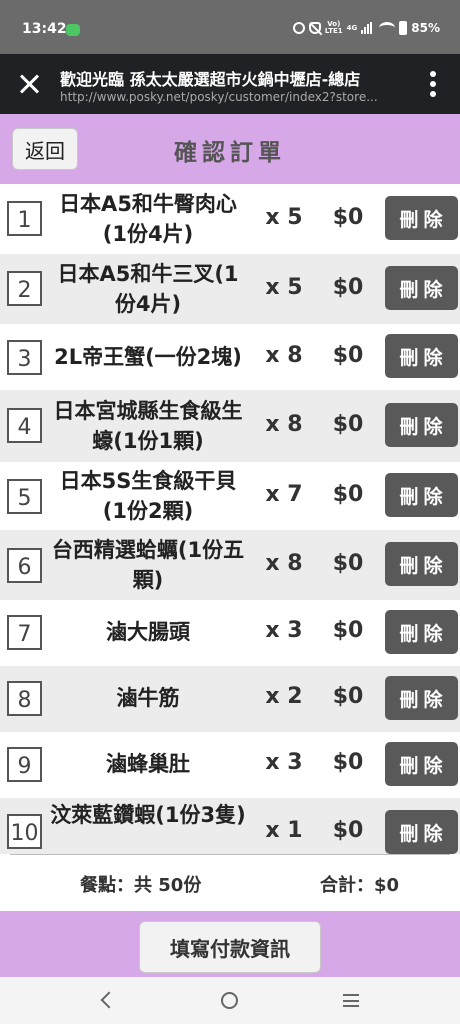 Image resolution: width=460 pixels, height=1024 pixels. I want to click on status-time: 13:42, so click(44, 29).